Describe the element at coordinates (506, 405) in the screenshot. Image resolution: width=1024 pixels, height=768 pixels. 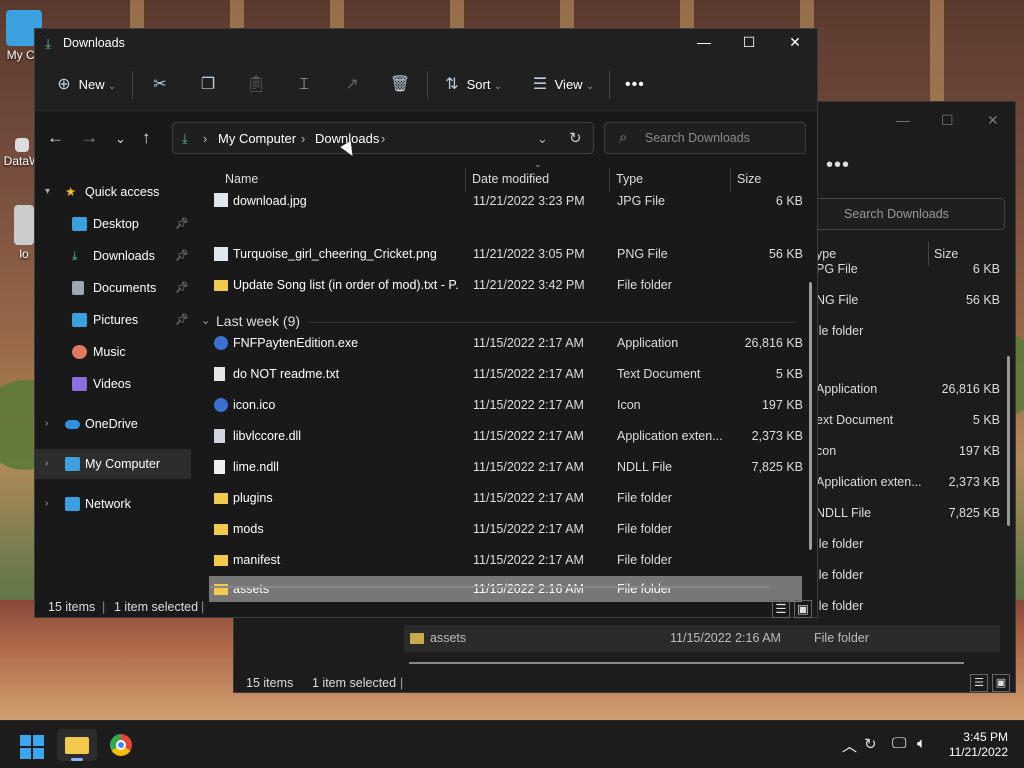
I see `list-item: icon.ico 11/15/2022 2:17 AM Icon 197 KB` at that location.